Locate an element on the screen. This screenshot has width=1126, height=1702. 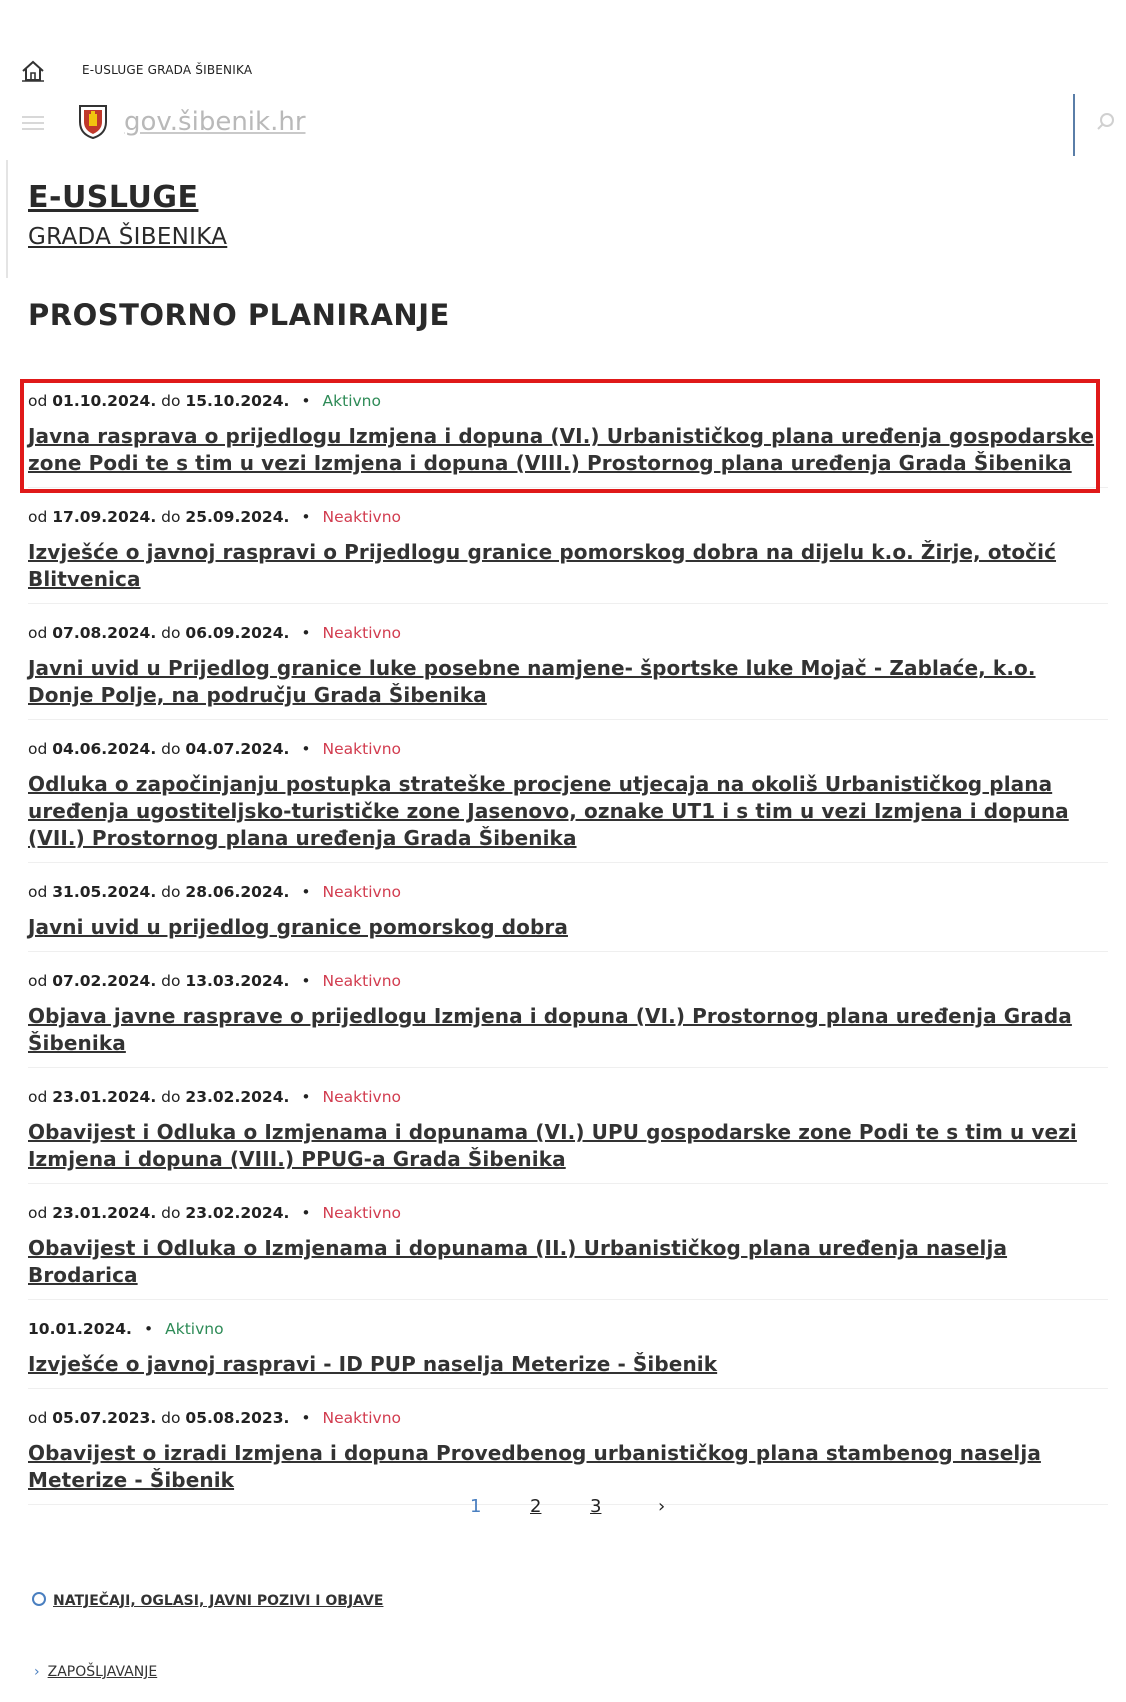
footer-link-zaposljavanje: › ZAPOŠLJAVANJE is located at coordinates (95, 1672).